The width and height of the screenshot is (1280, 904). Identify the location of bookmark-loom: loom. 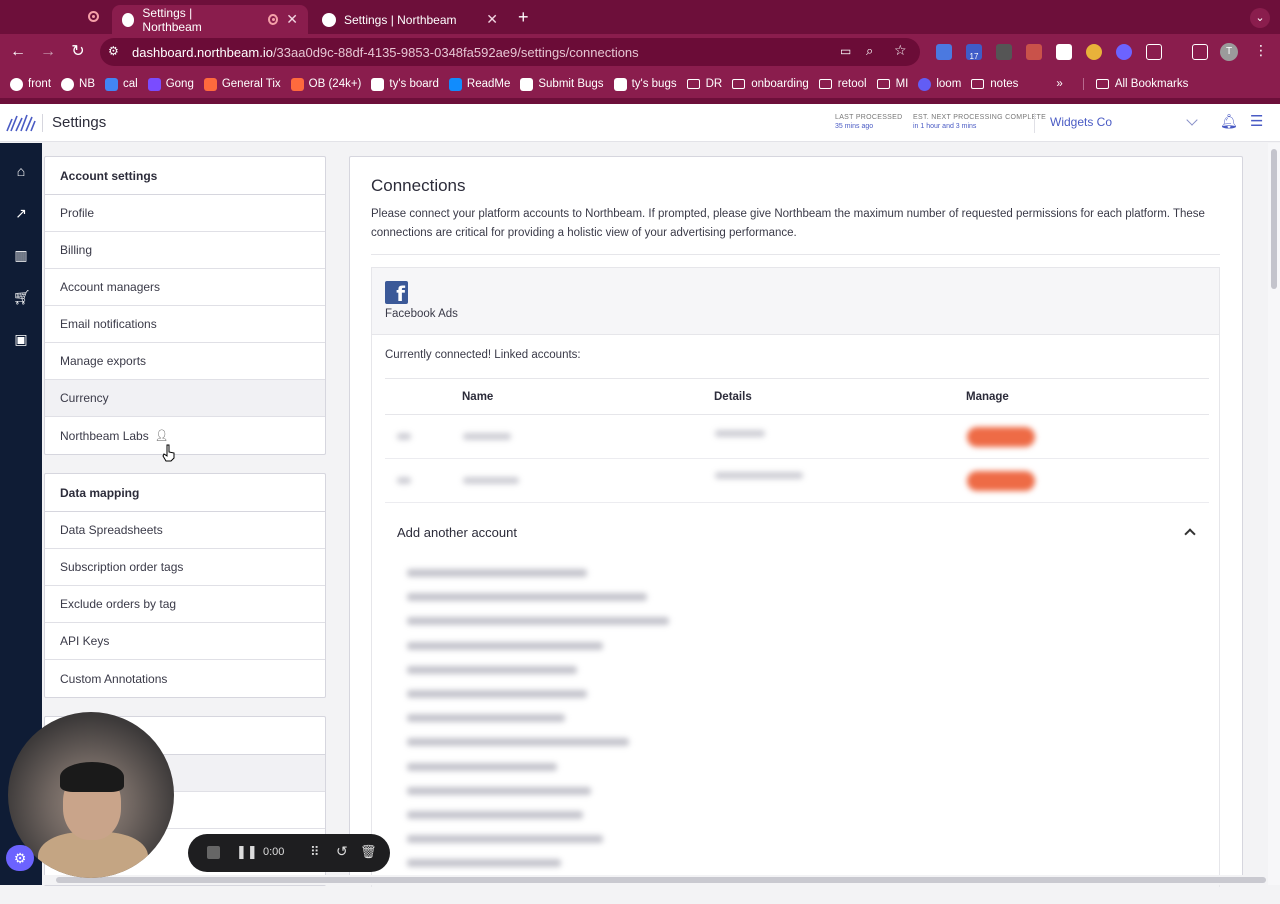
(939, 84).